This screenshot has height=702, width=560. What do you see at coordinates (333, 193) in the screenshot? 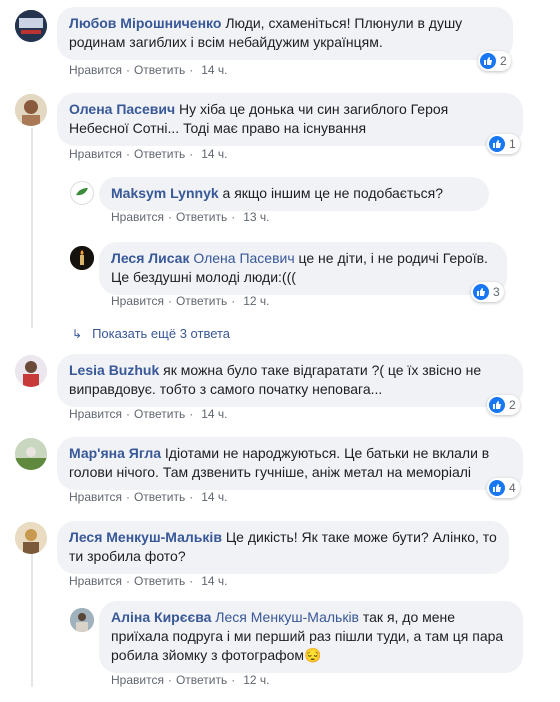
I see `comment-text: а якщо іншим це не подобається?` at bounding box center [333, 193].